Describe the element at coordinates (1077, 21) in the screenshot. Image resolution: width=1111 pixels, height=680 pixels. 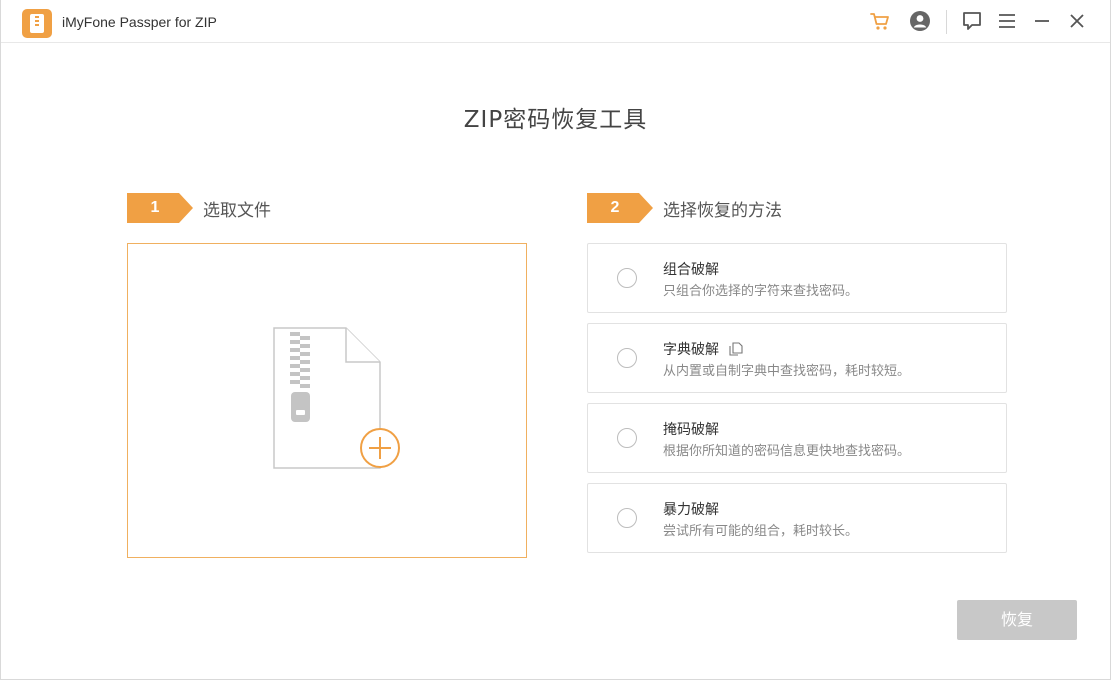
I see `close-icon` at that location.